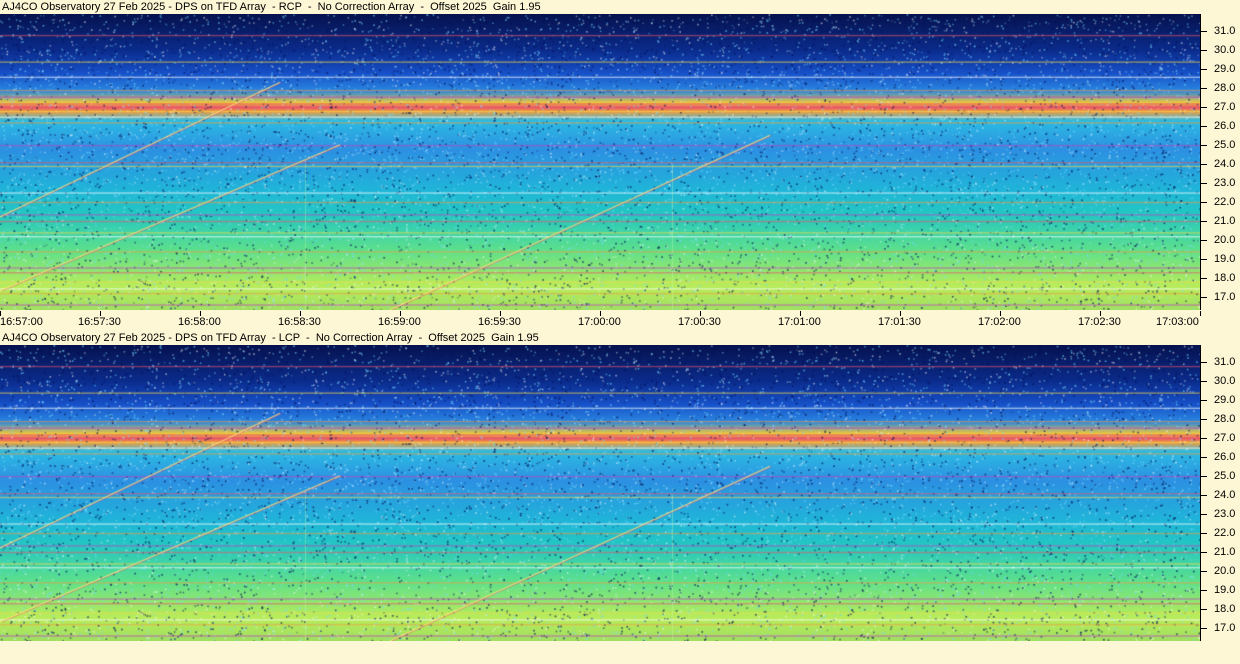  What do you see at coordinates (1200, 313) in the screenshot?
I see `x-tick` at bounding box center [1200, 313].